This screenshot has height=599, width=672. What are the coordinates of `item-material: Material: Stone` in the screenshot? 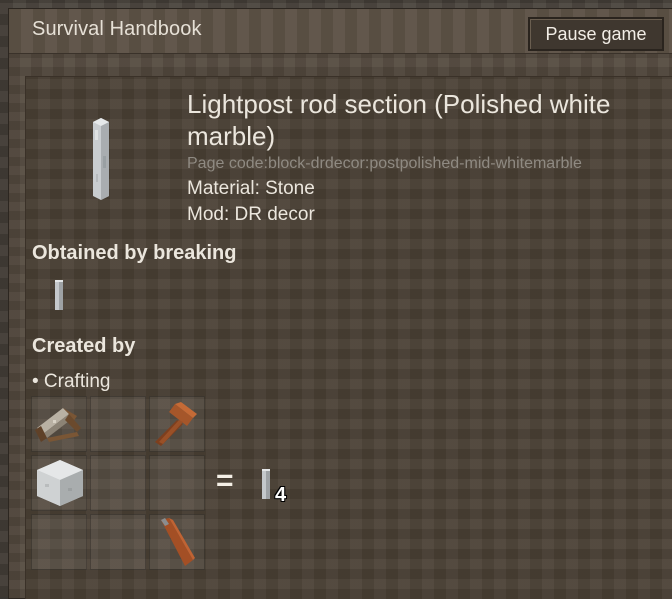 It's located at (251, 188).